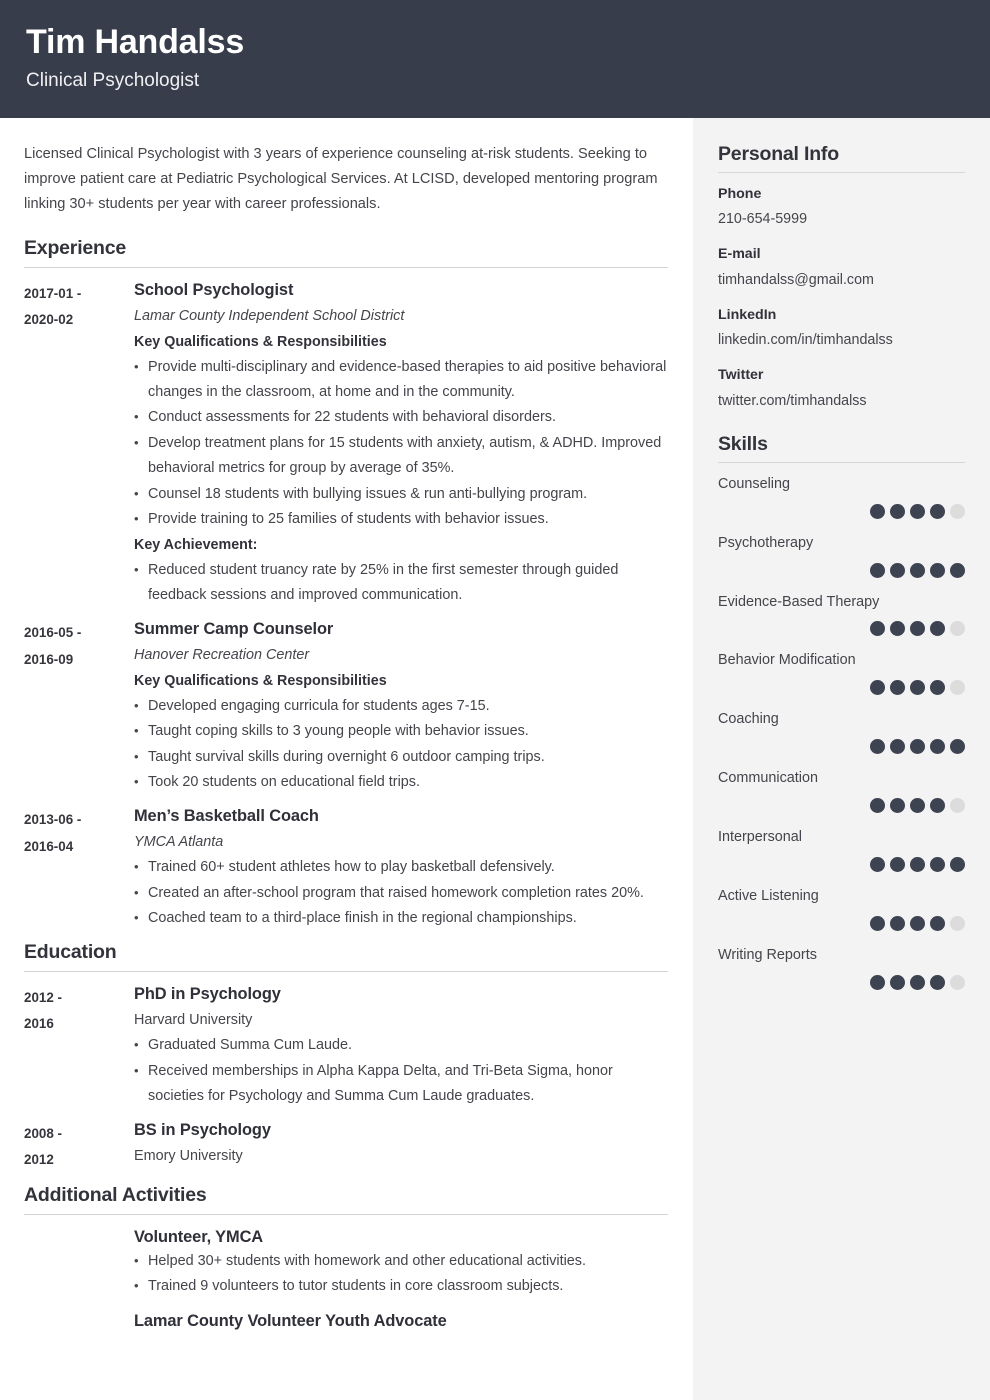 Image resolution: width=990 pixels, height=1400 pixels. Describe the element at coordinates (841, 967) in the screenshot. I see `skill-row: Writing Reports` at that location.